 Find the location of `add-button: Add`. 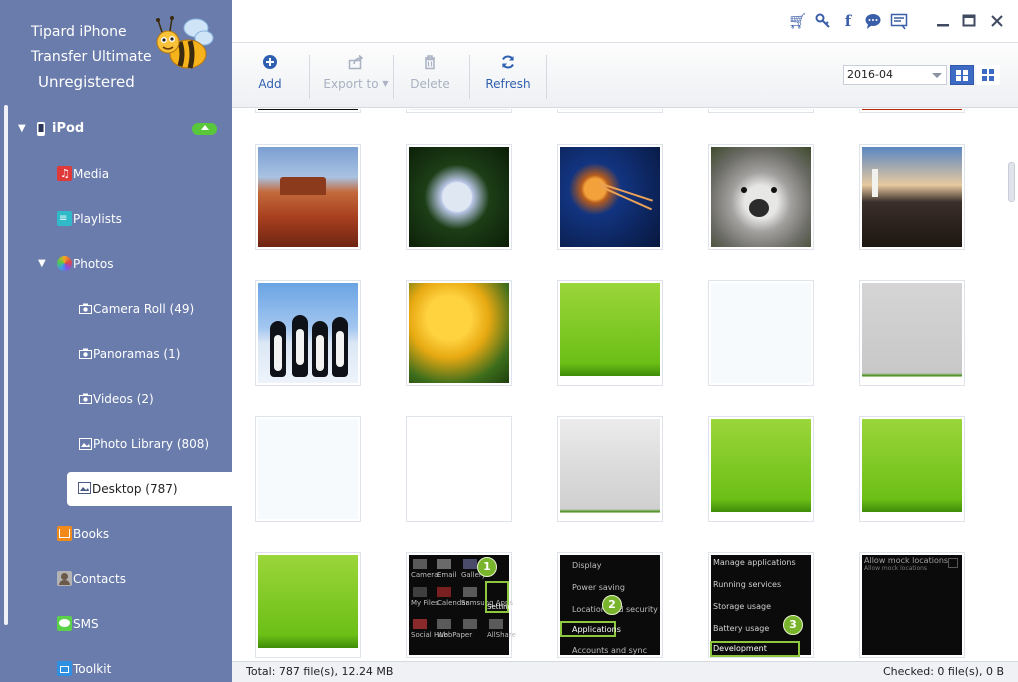

add-button: Add is located at coordinates (270, 76).